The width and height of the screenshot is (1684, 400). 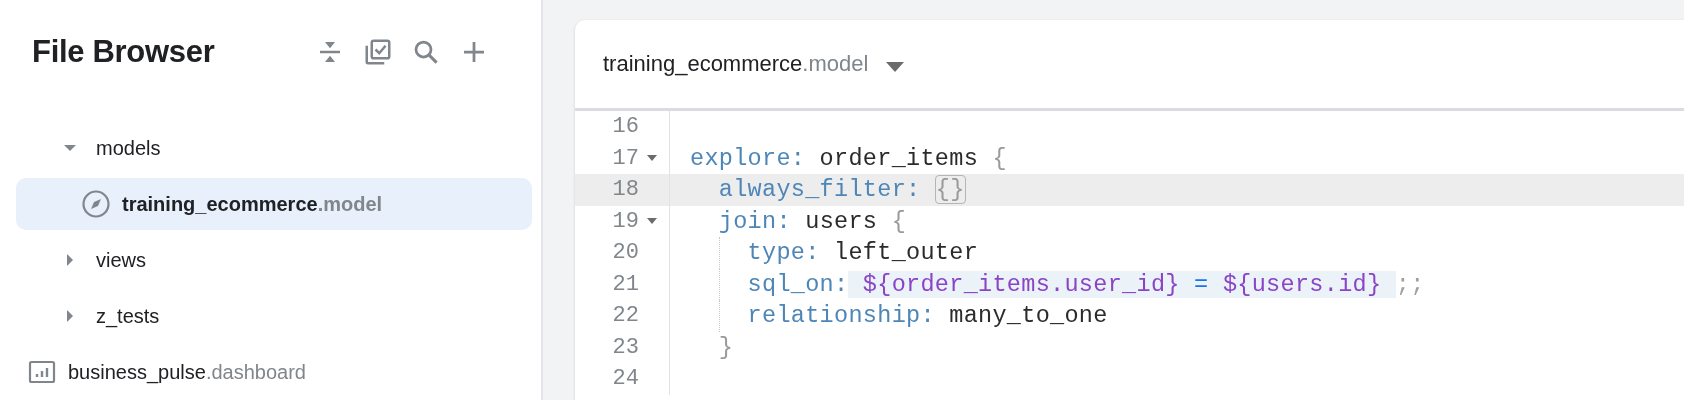 I want to click on code-line: join: users {, so click(x=812, y=221).